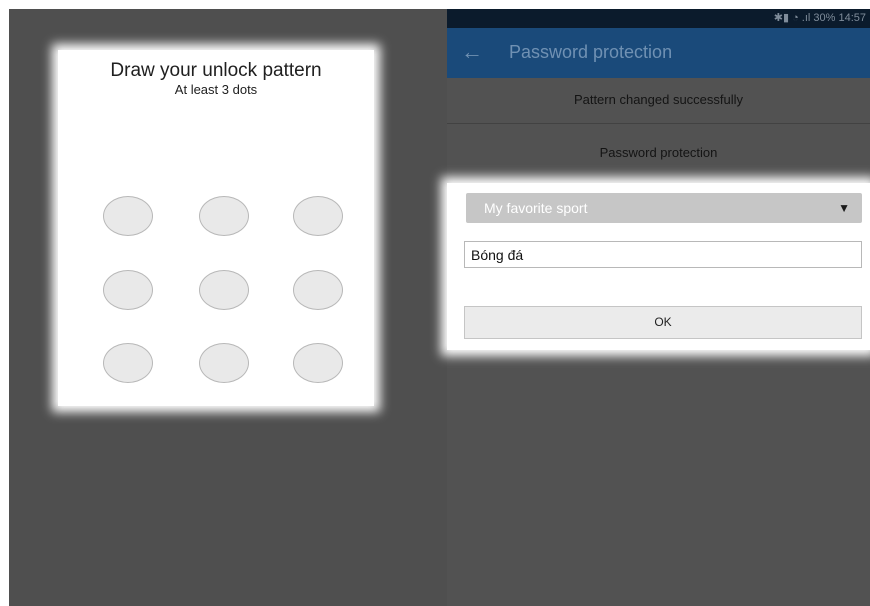 The image size is (870, 606). What do you see at coordinates (839, 18) in the screenshot?
I see `status-text: 30% 14:57` at bounding box center [839, 18].